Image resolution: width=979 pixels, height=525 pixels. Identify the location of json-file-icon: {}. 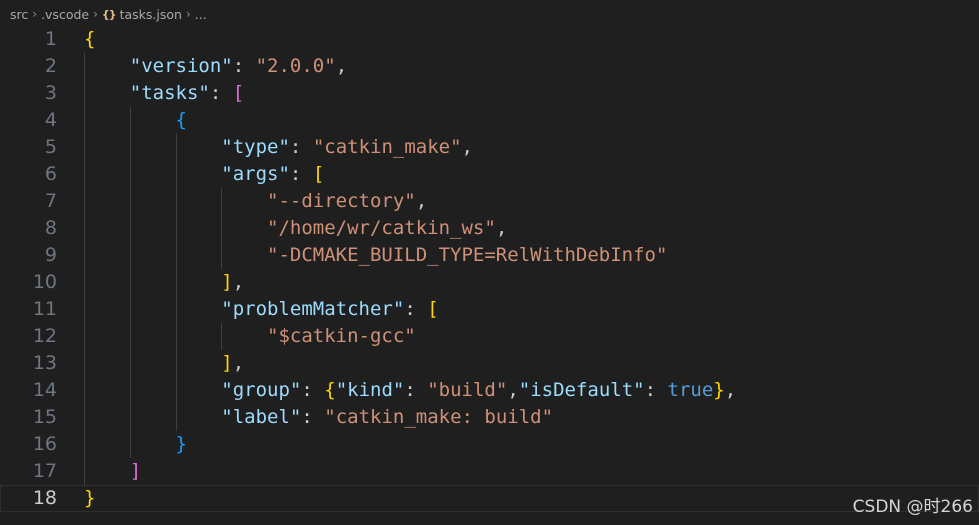
(109, 14).